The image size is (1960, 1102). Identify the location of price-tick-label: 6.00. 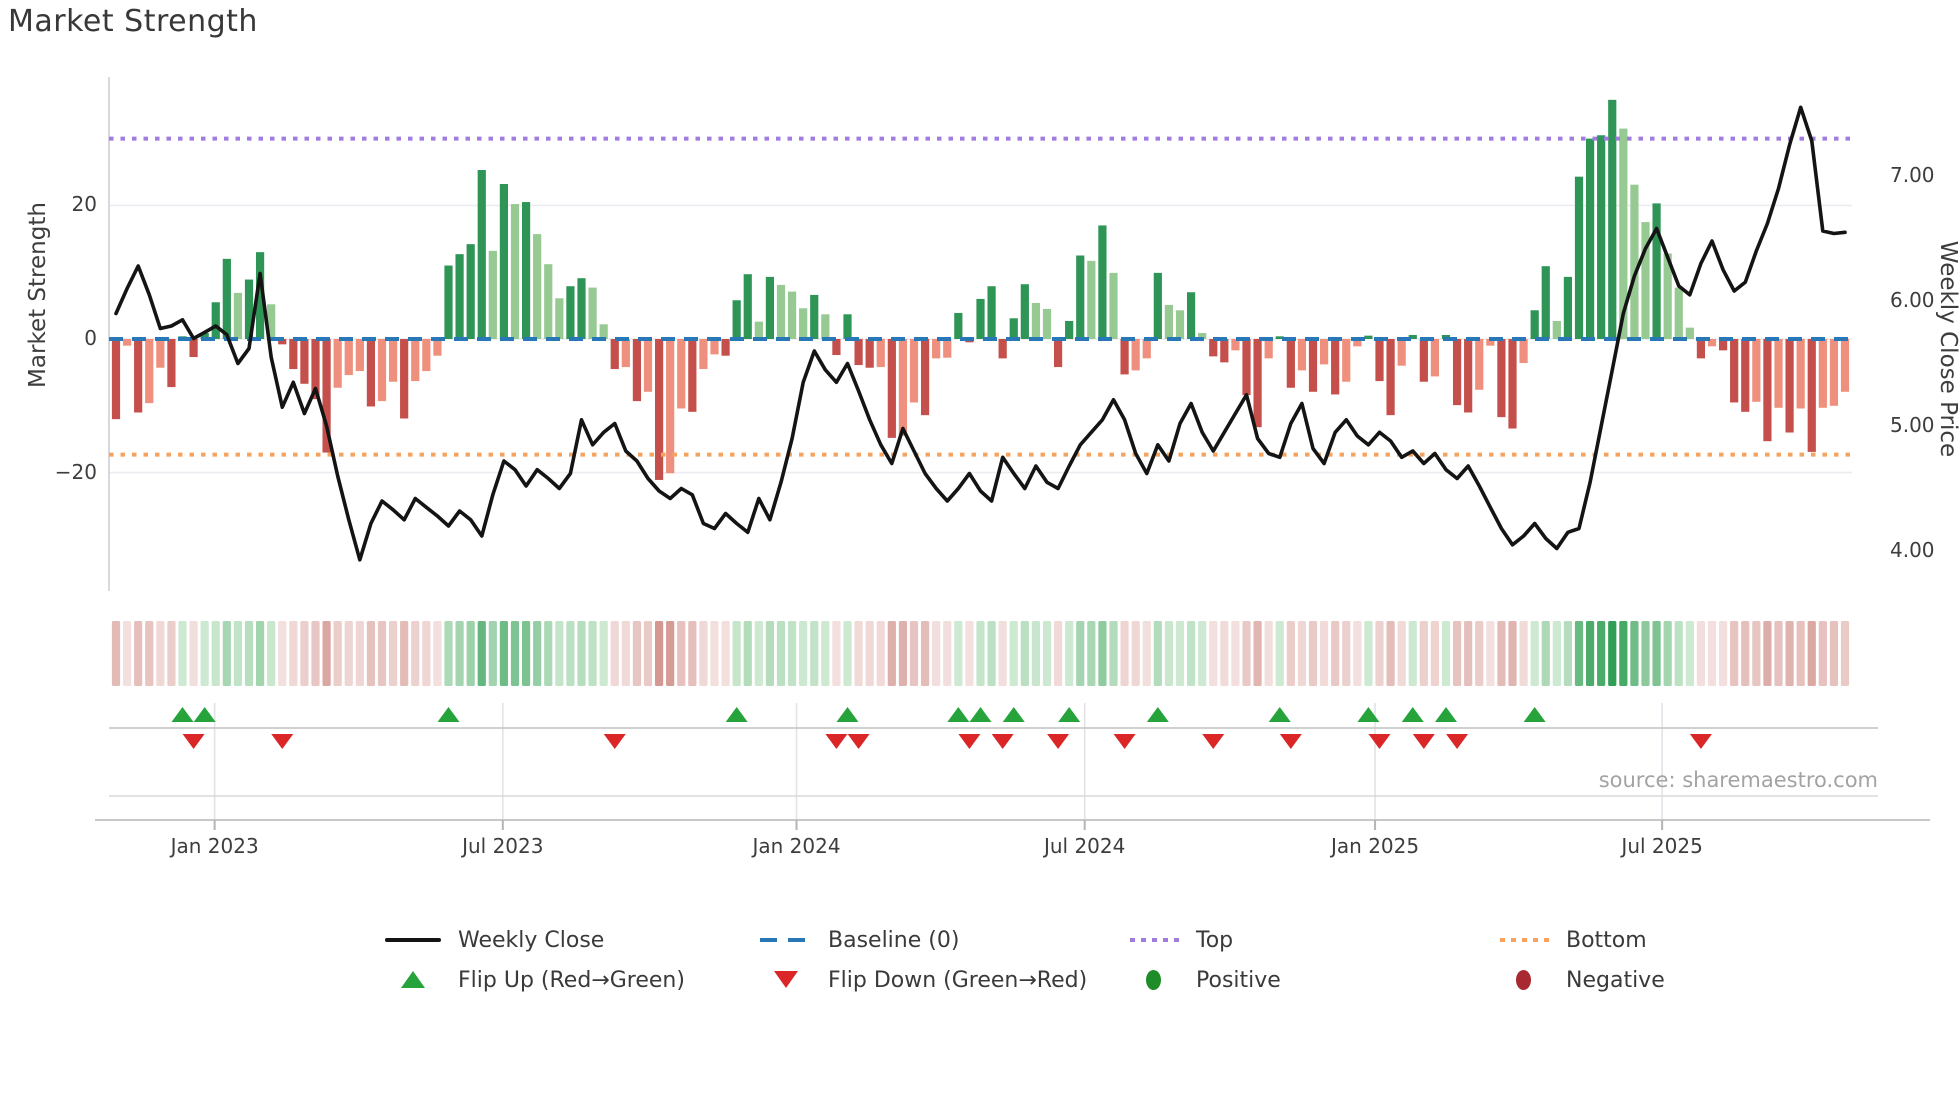
(1912, 300).